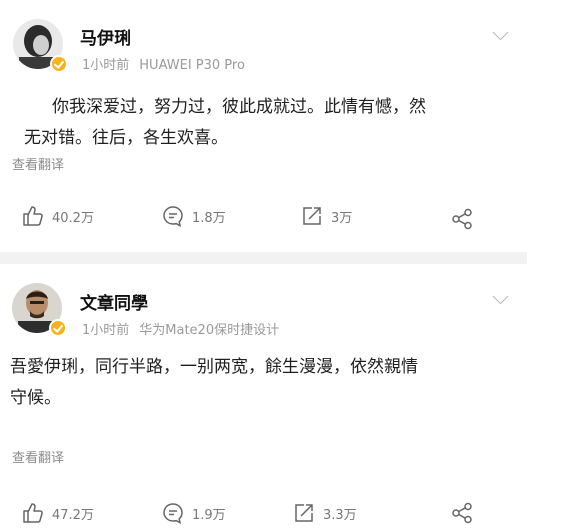  What do you see at coordinates (35, 398) in the screenshot?
I see `post-content-line: 守候。` at bounding box center [35, 398].